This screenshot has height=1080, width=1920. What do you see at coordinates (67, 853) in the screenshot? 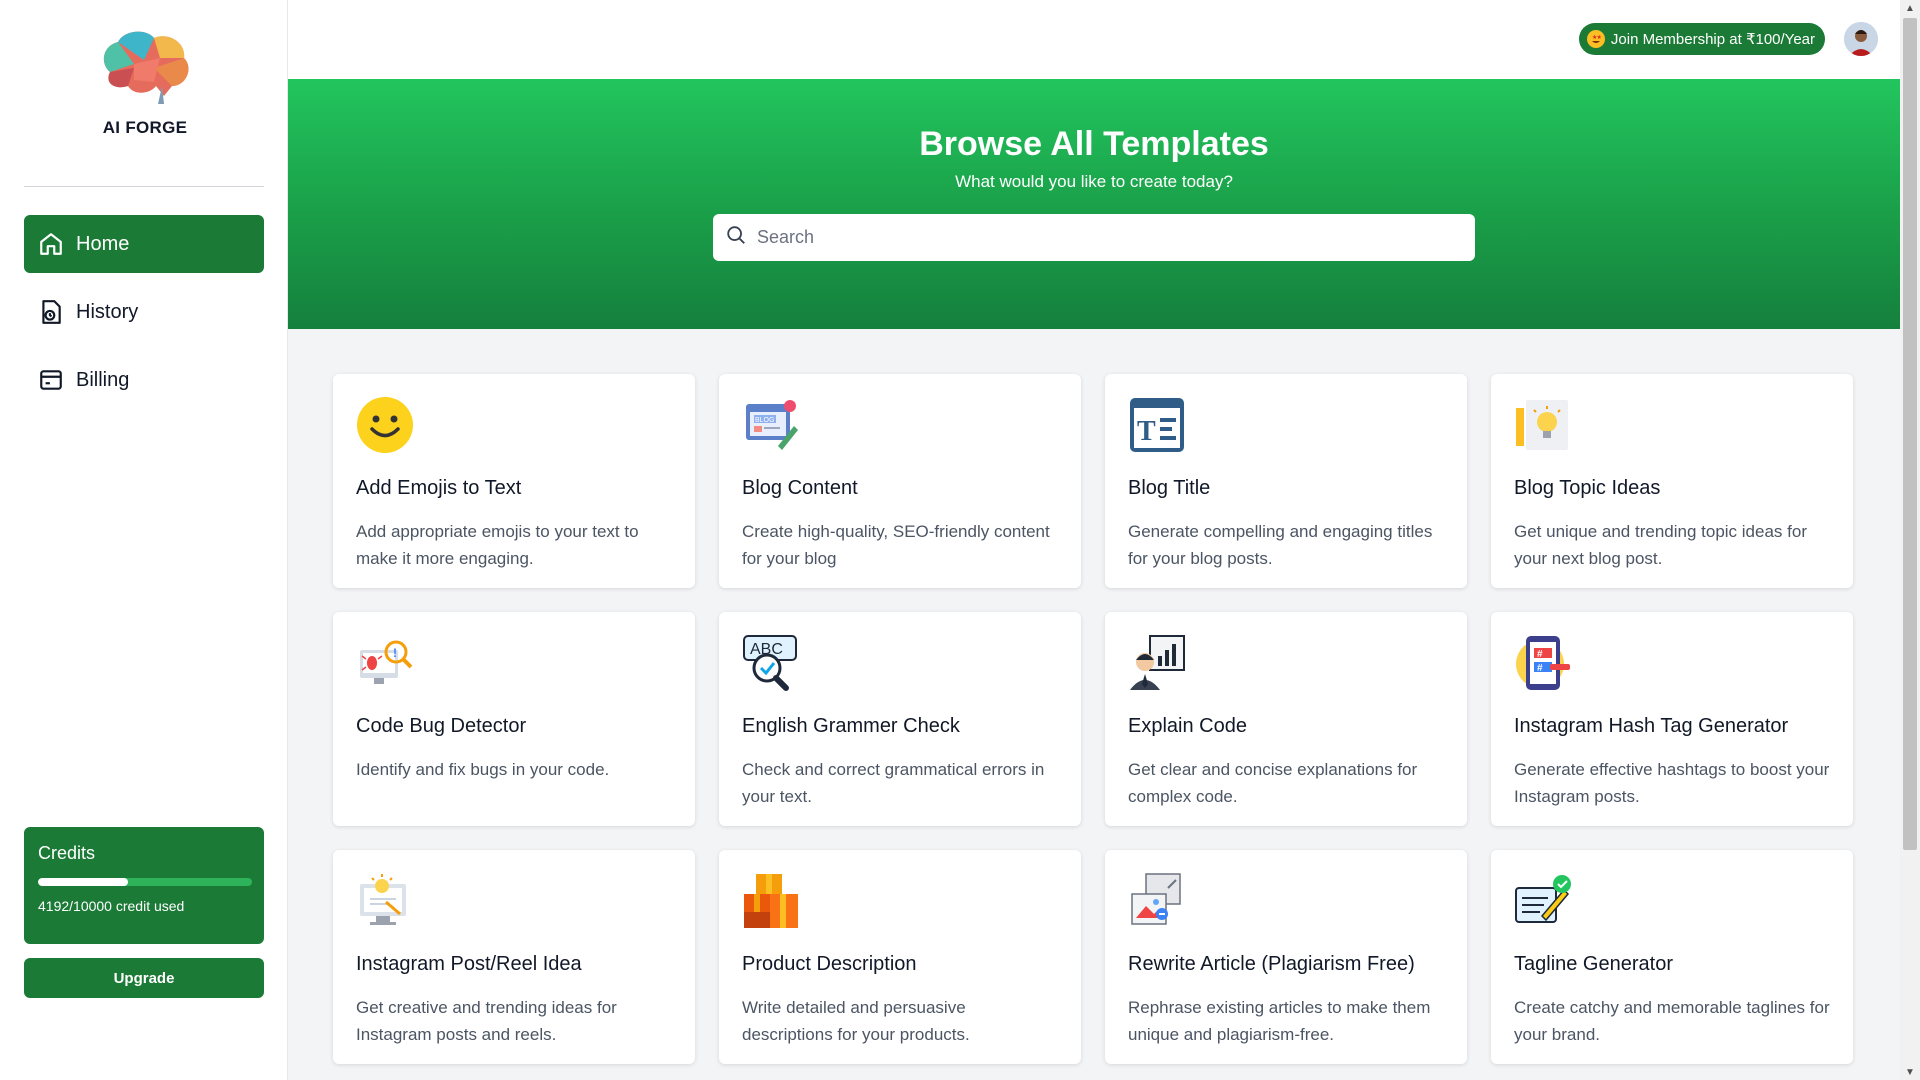
I see `credits-title: Credits` at bounding box center [67, 853].